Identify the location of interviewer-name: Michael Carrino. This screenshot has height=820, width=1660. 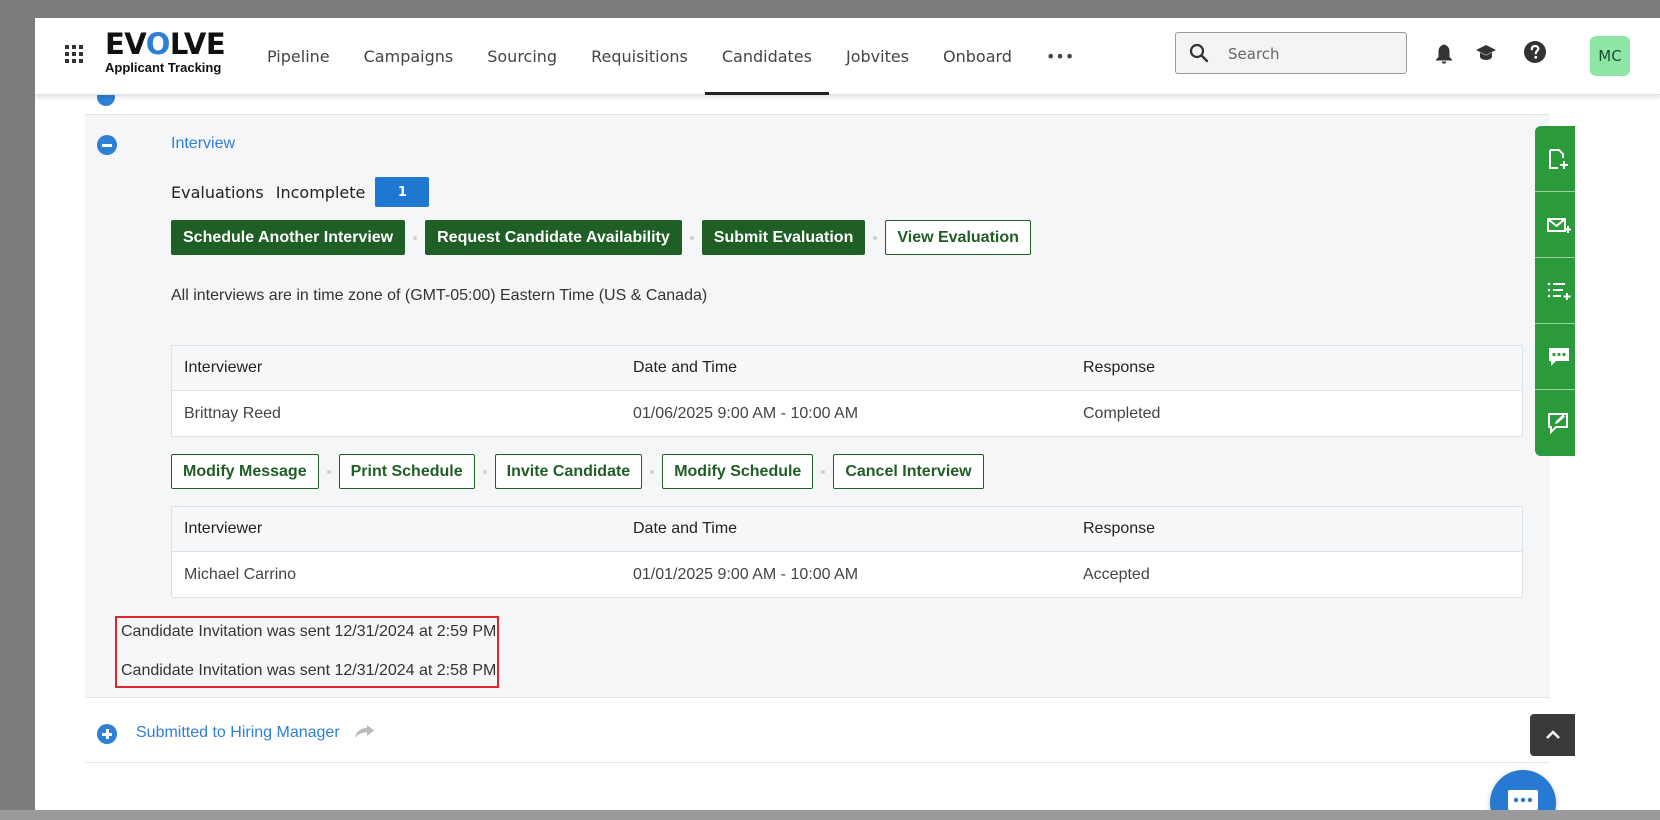
(240, 574).